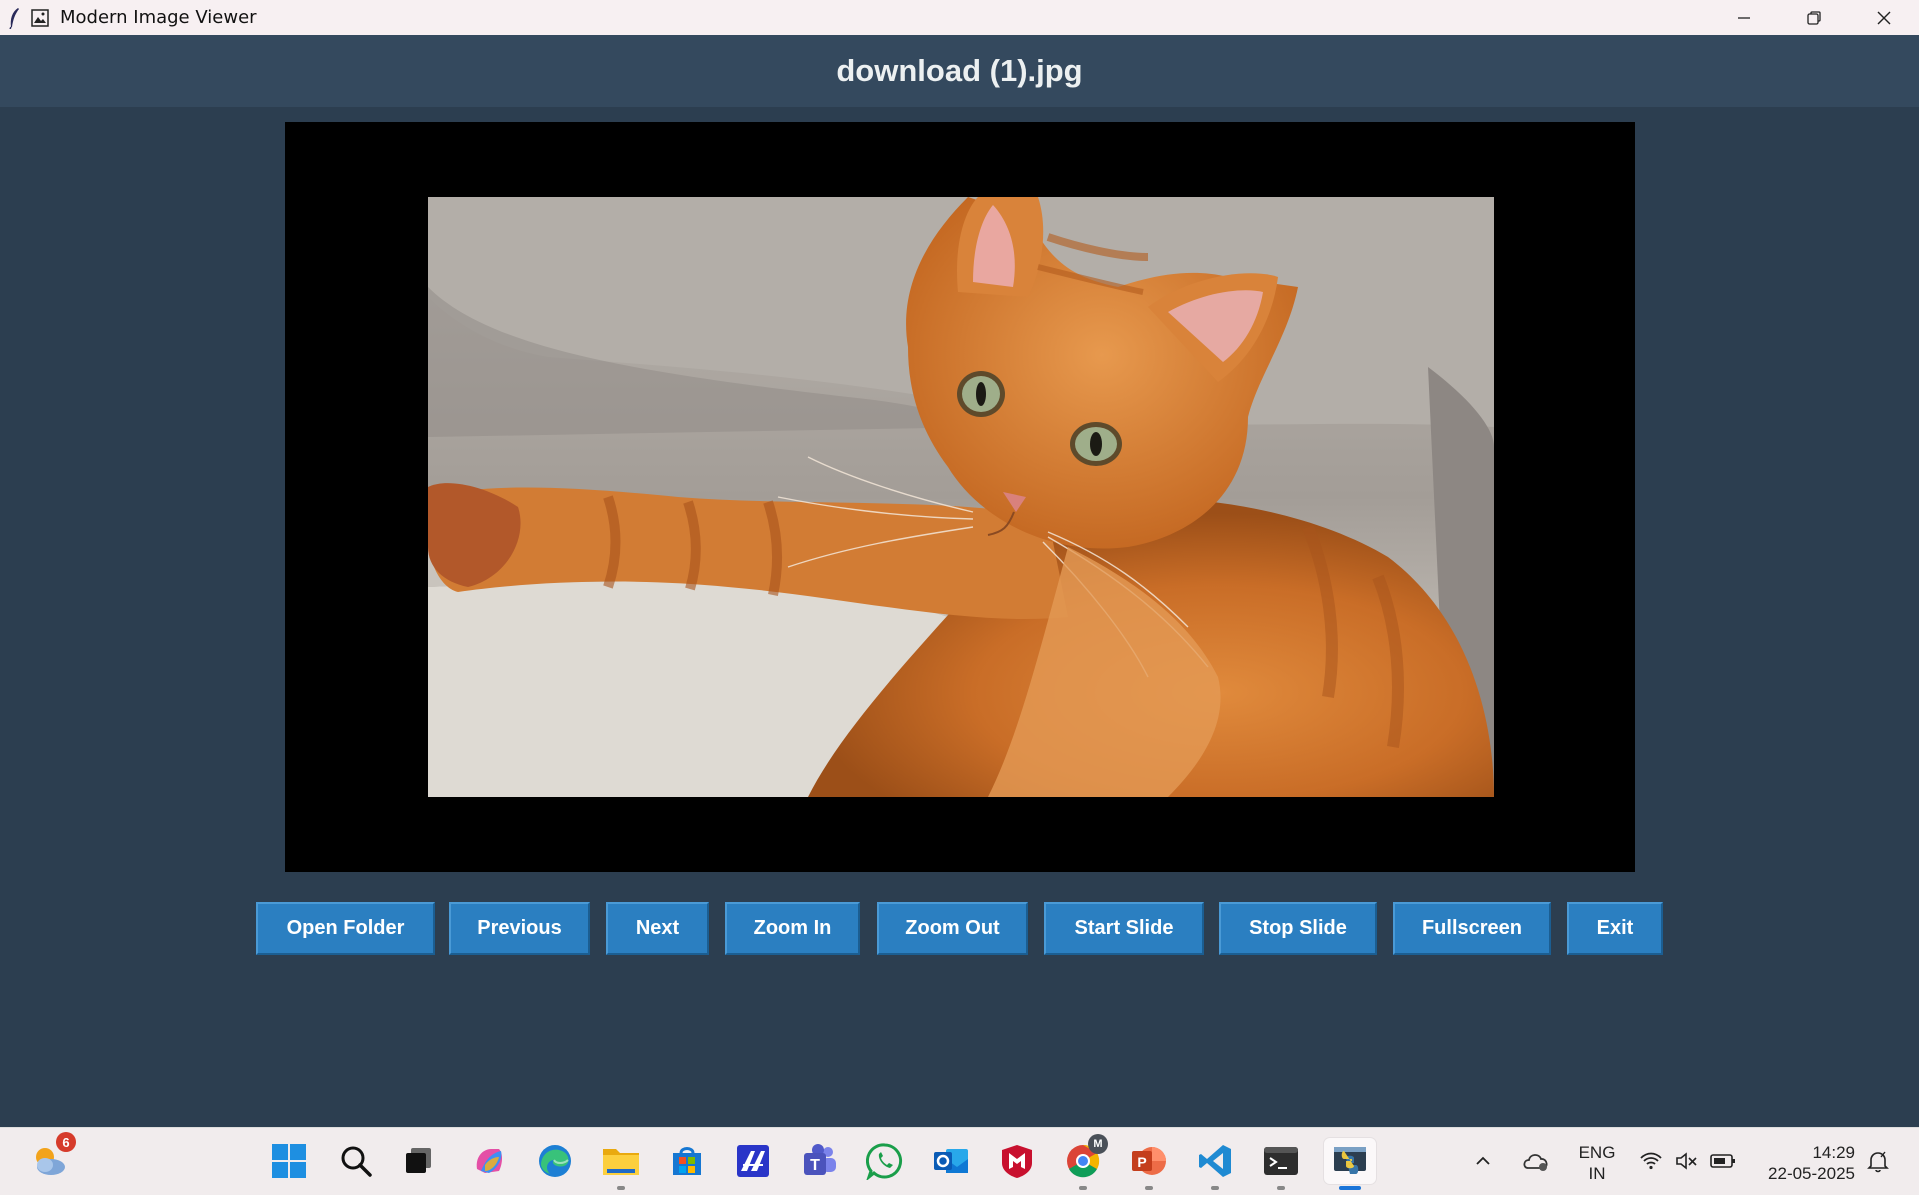 Image resolution: width=1919 pixels, height=1195 pixels. What do you see at coordinates (1084, 1162) in the screenshot?
I see `chrome-button: M` at bounding box center [1084, 1162].